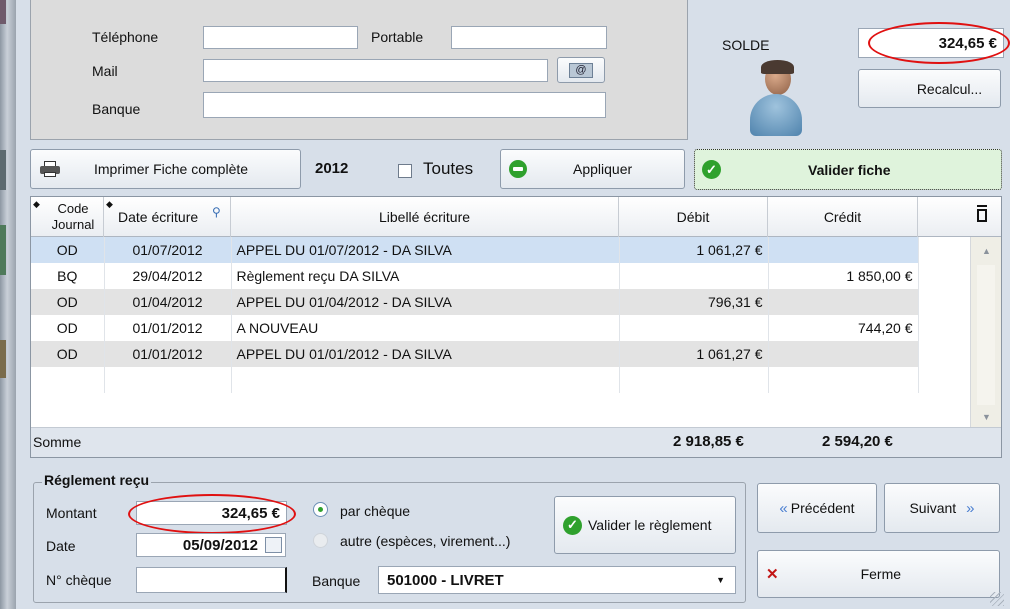 Image resolution: width=1010 pixels, height=609 pixels. What do you see at coordinates (375, 511) in the screenshot?
I see `radio-par-cheque-label: par chèque` at bounding box center [375, 511].